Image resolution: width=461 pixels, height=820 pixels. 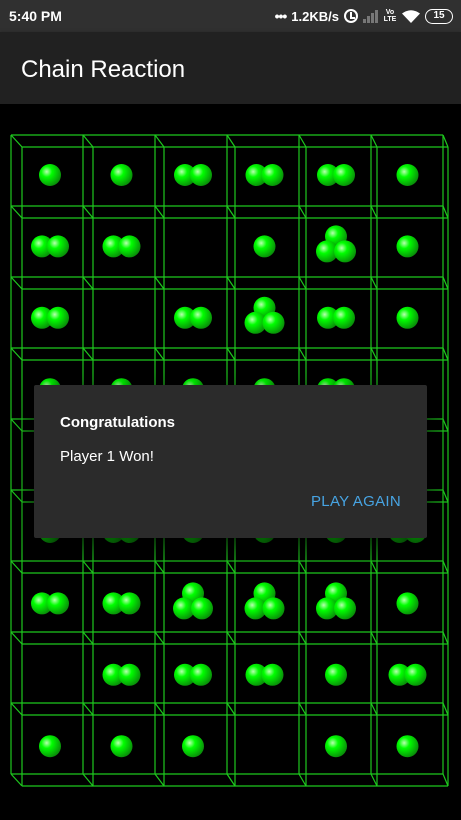 I want to click on dialog-message: Player 1 Won!, so click(x=107, y=456).